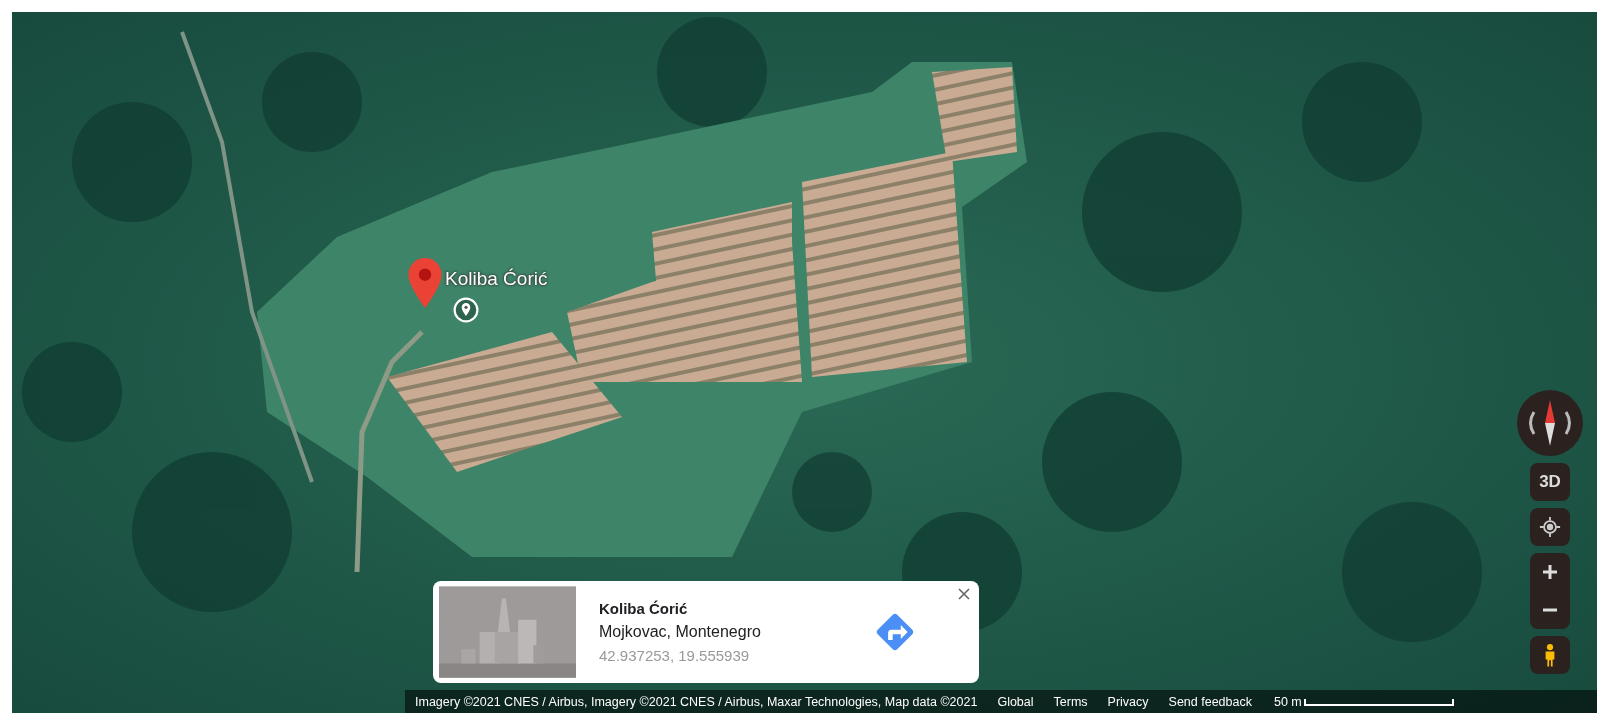 The image size is (1610, 727). What do you see at coordinates (1550, 482) in the screenshot?
I see `tilt-button: 3D` at bounding box center [1550, 482].